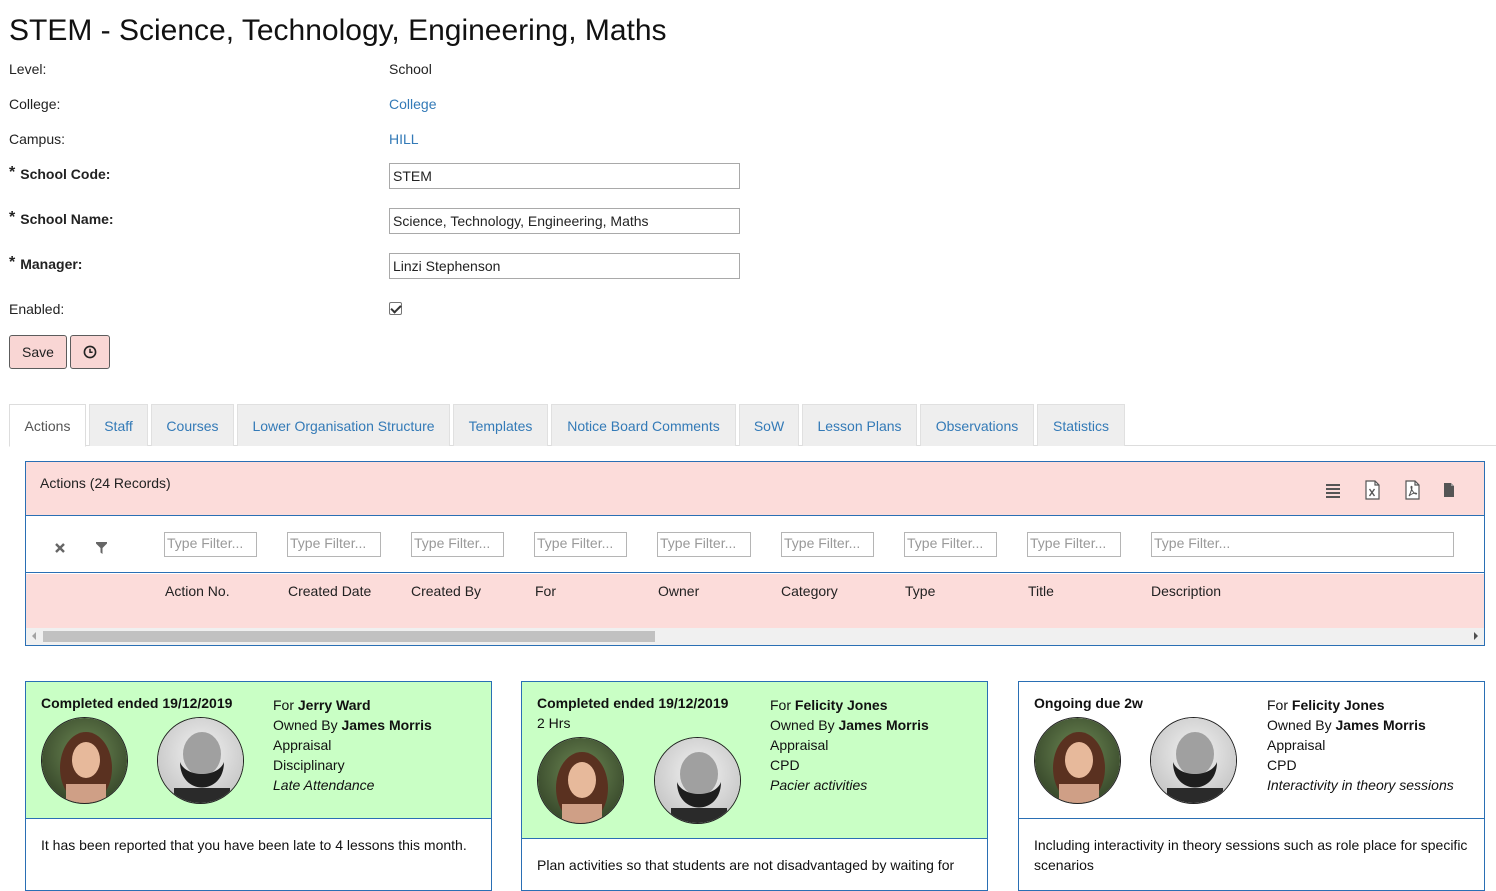  What do you see at coordinates (545, 591) in the screenshot?
I see `col-for: For` at bounding box center [545, 591].